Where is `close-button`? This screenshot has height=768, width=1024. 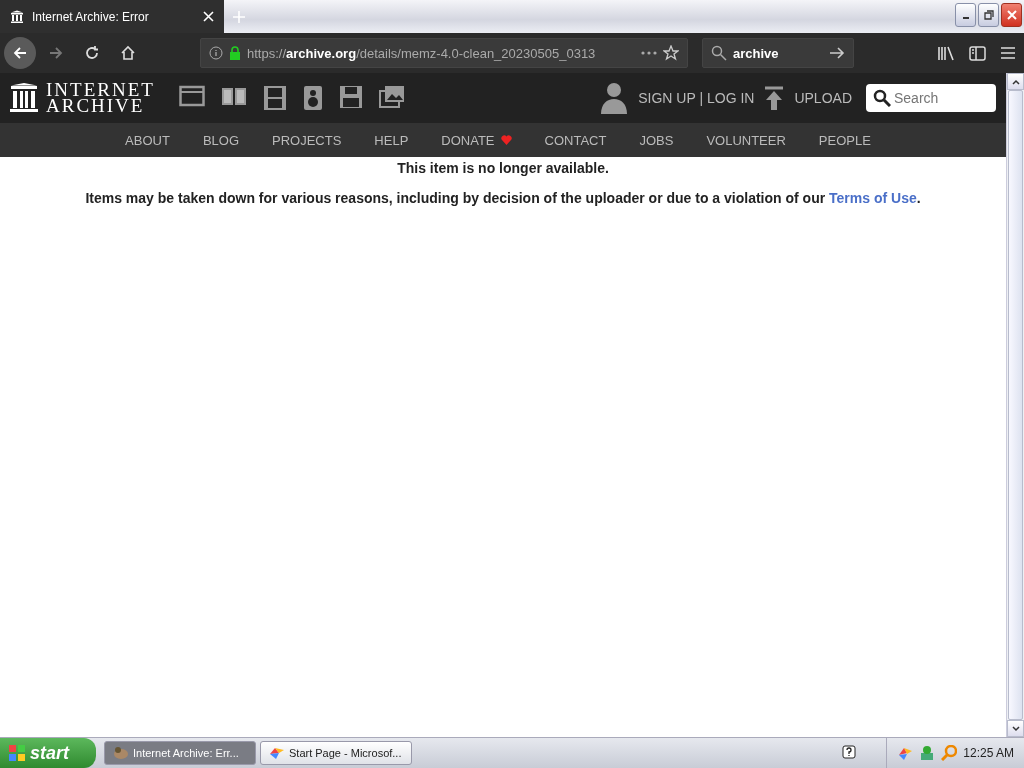 close-button is located at coordinates (1011, 15).